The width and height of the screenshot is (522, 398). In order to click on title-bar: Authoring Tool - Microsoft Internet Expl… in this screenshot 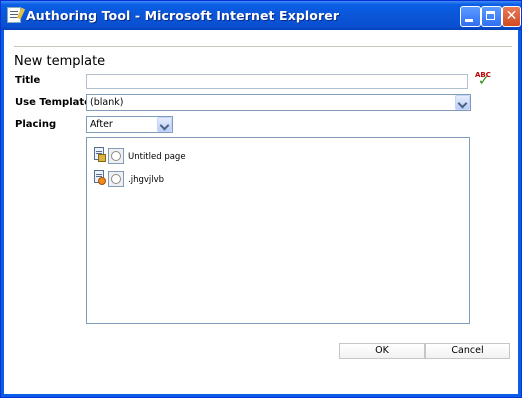, I will do `click(261, 15)`.